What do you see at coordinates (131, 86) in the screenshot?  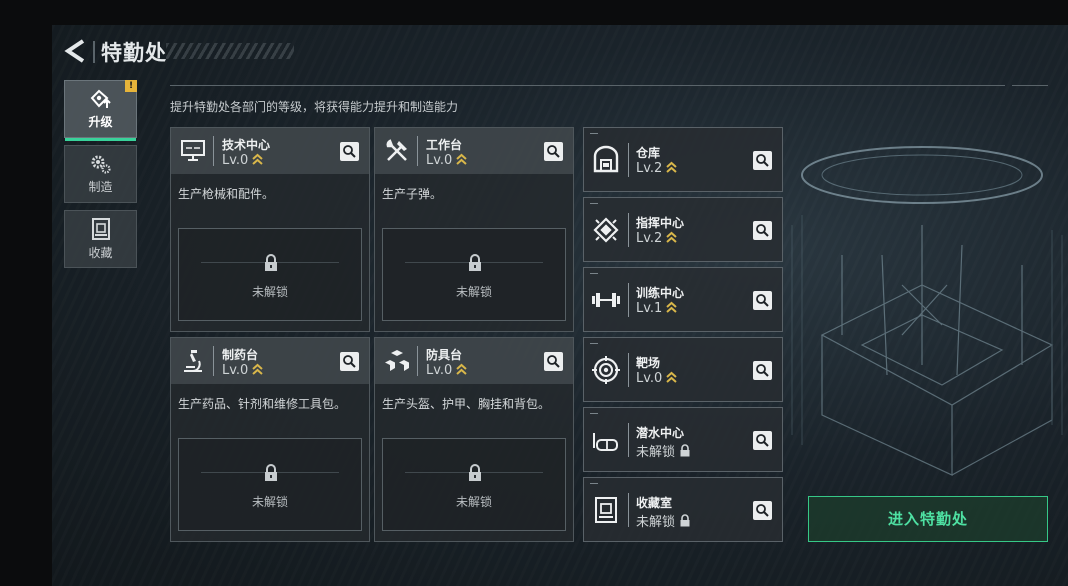 I see `warning-badge: !` at bounding box center [131, 86].